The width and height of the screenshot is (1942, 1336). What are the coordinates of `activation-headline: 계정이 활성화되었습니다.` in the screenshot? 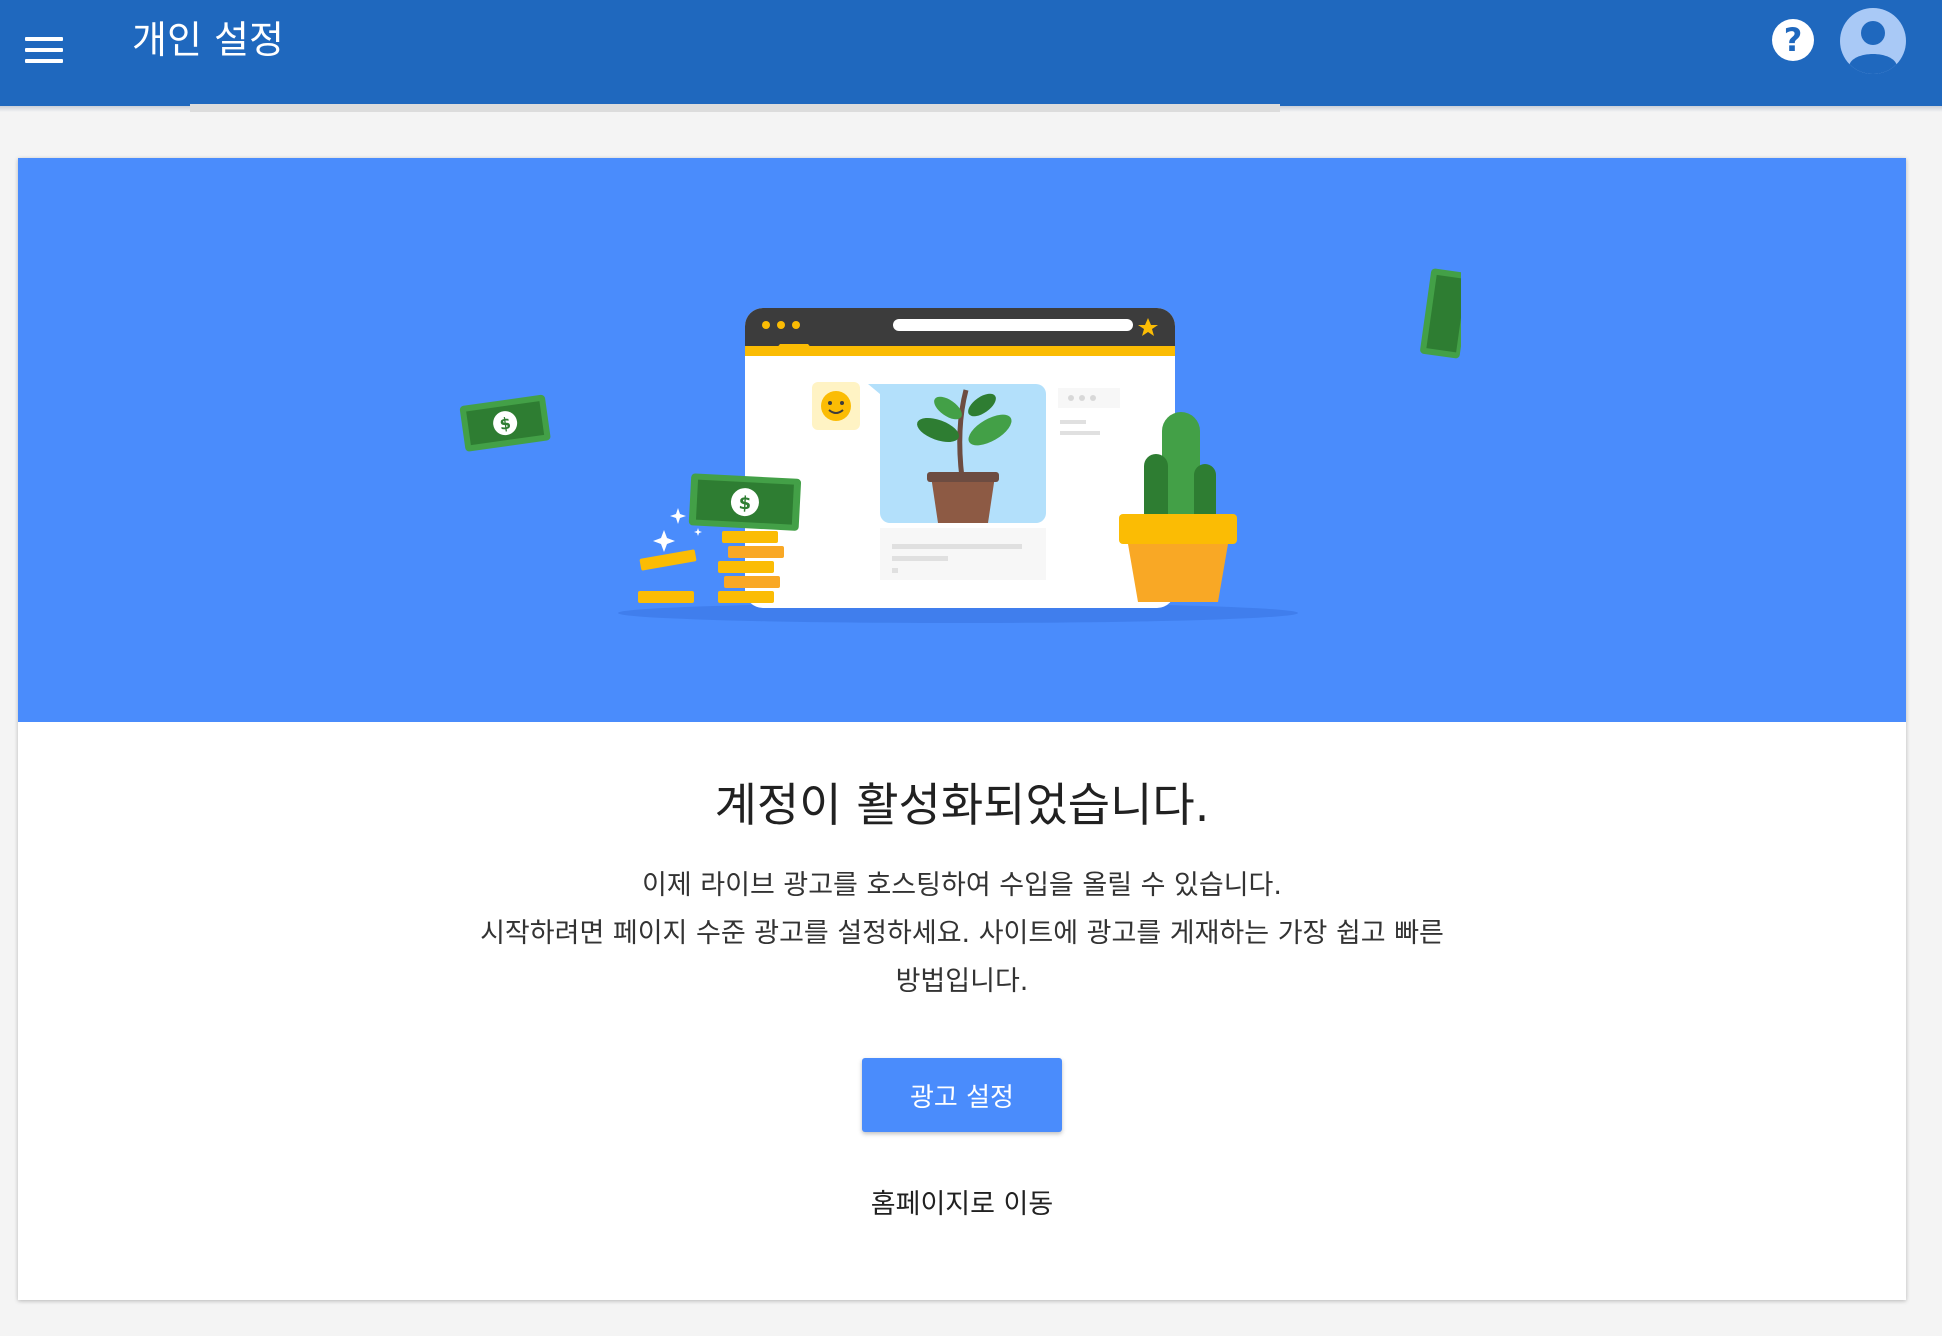 It's located at (962, 805).